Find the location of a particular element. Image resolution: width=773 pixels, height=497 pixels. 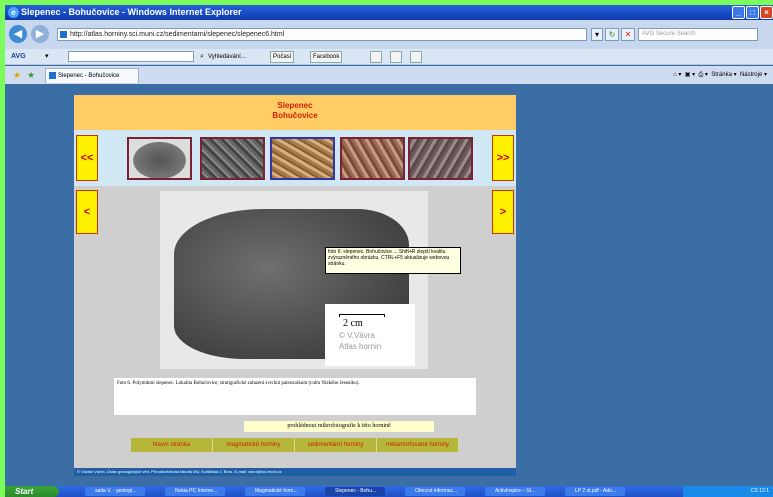

thumbnail-strip: << >> is located at coordinates (295, 158).